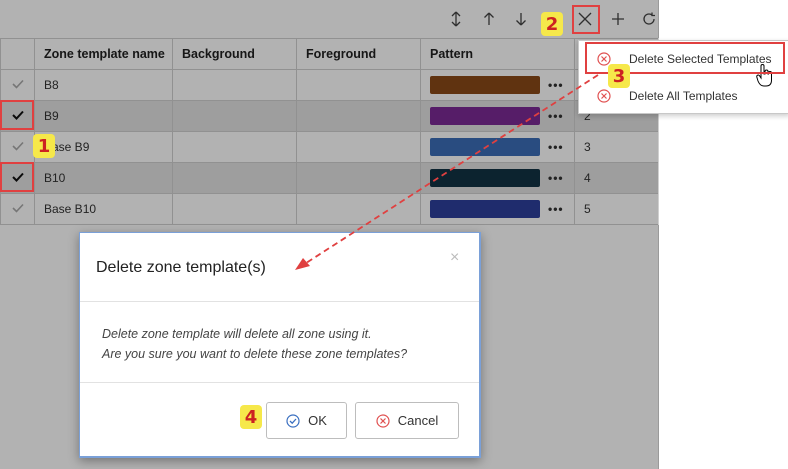 The height and width of the screenshot is (469, 788). I want to click on delete-circle-icon, so click(604, 96).